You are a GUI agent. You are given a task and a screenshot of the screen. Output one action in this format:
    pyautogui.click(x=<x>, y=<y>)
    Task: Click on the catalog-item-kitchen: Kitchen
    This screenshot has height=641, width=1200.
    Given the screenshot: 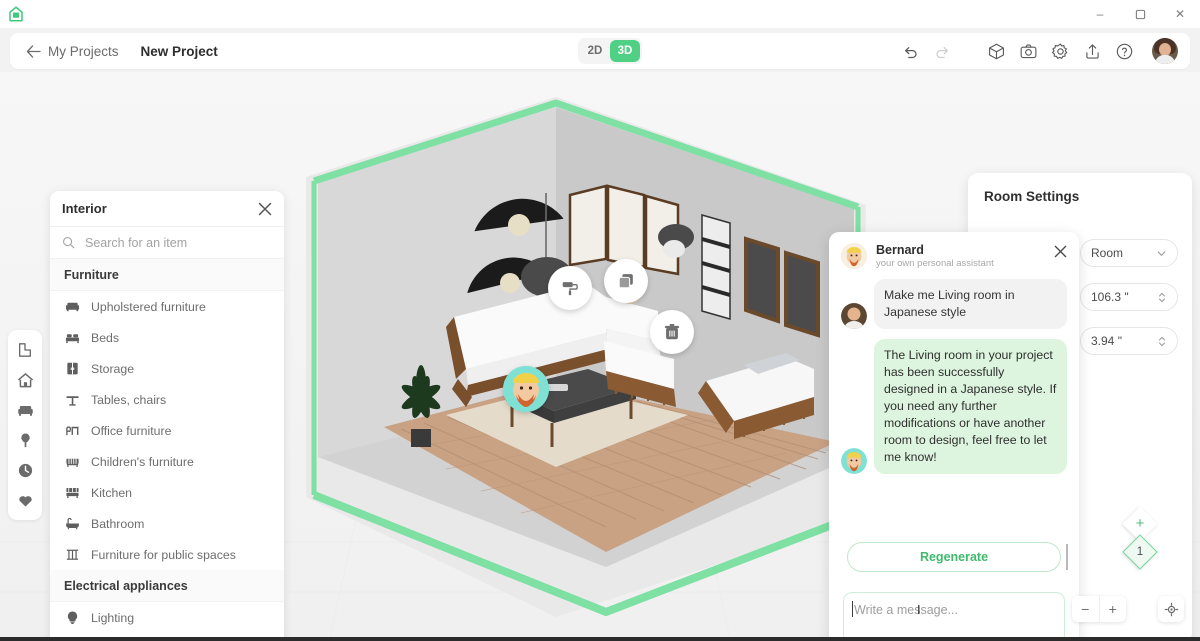 What is the action you would take?
    pyautogui.click(x=167, y=492)
    